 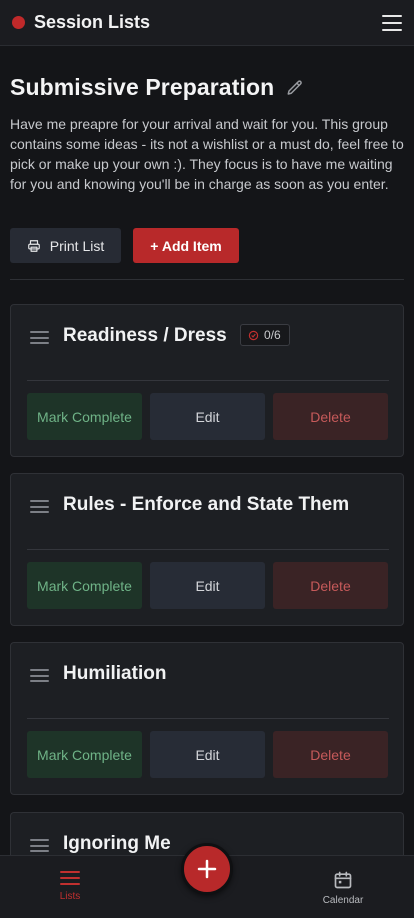 What do you see at coordinates (295, 88) in the screenshot?
I see `edit-pencil-icon` at bounding box center [295, 88].